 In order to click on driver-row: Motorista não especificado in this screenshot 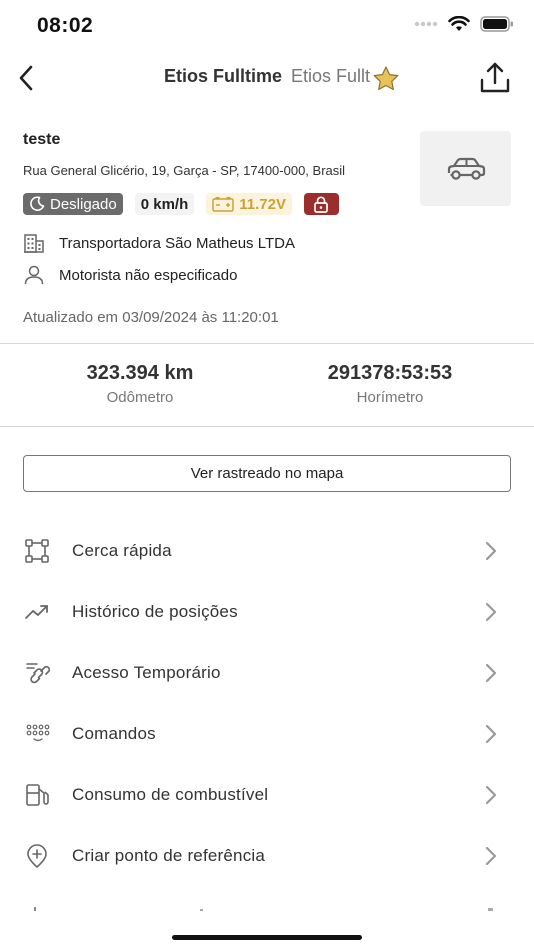, I will do `click(130, 275)`.